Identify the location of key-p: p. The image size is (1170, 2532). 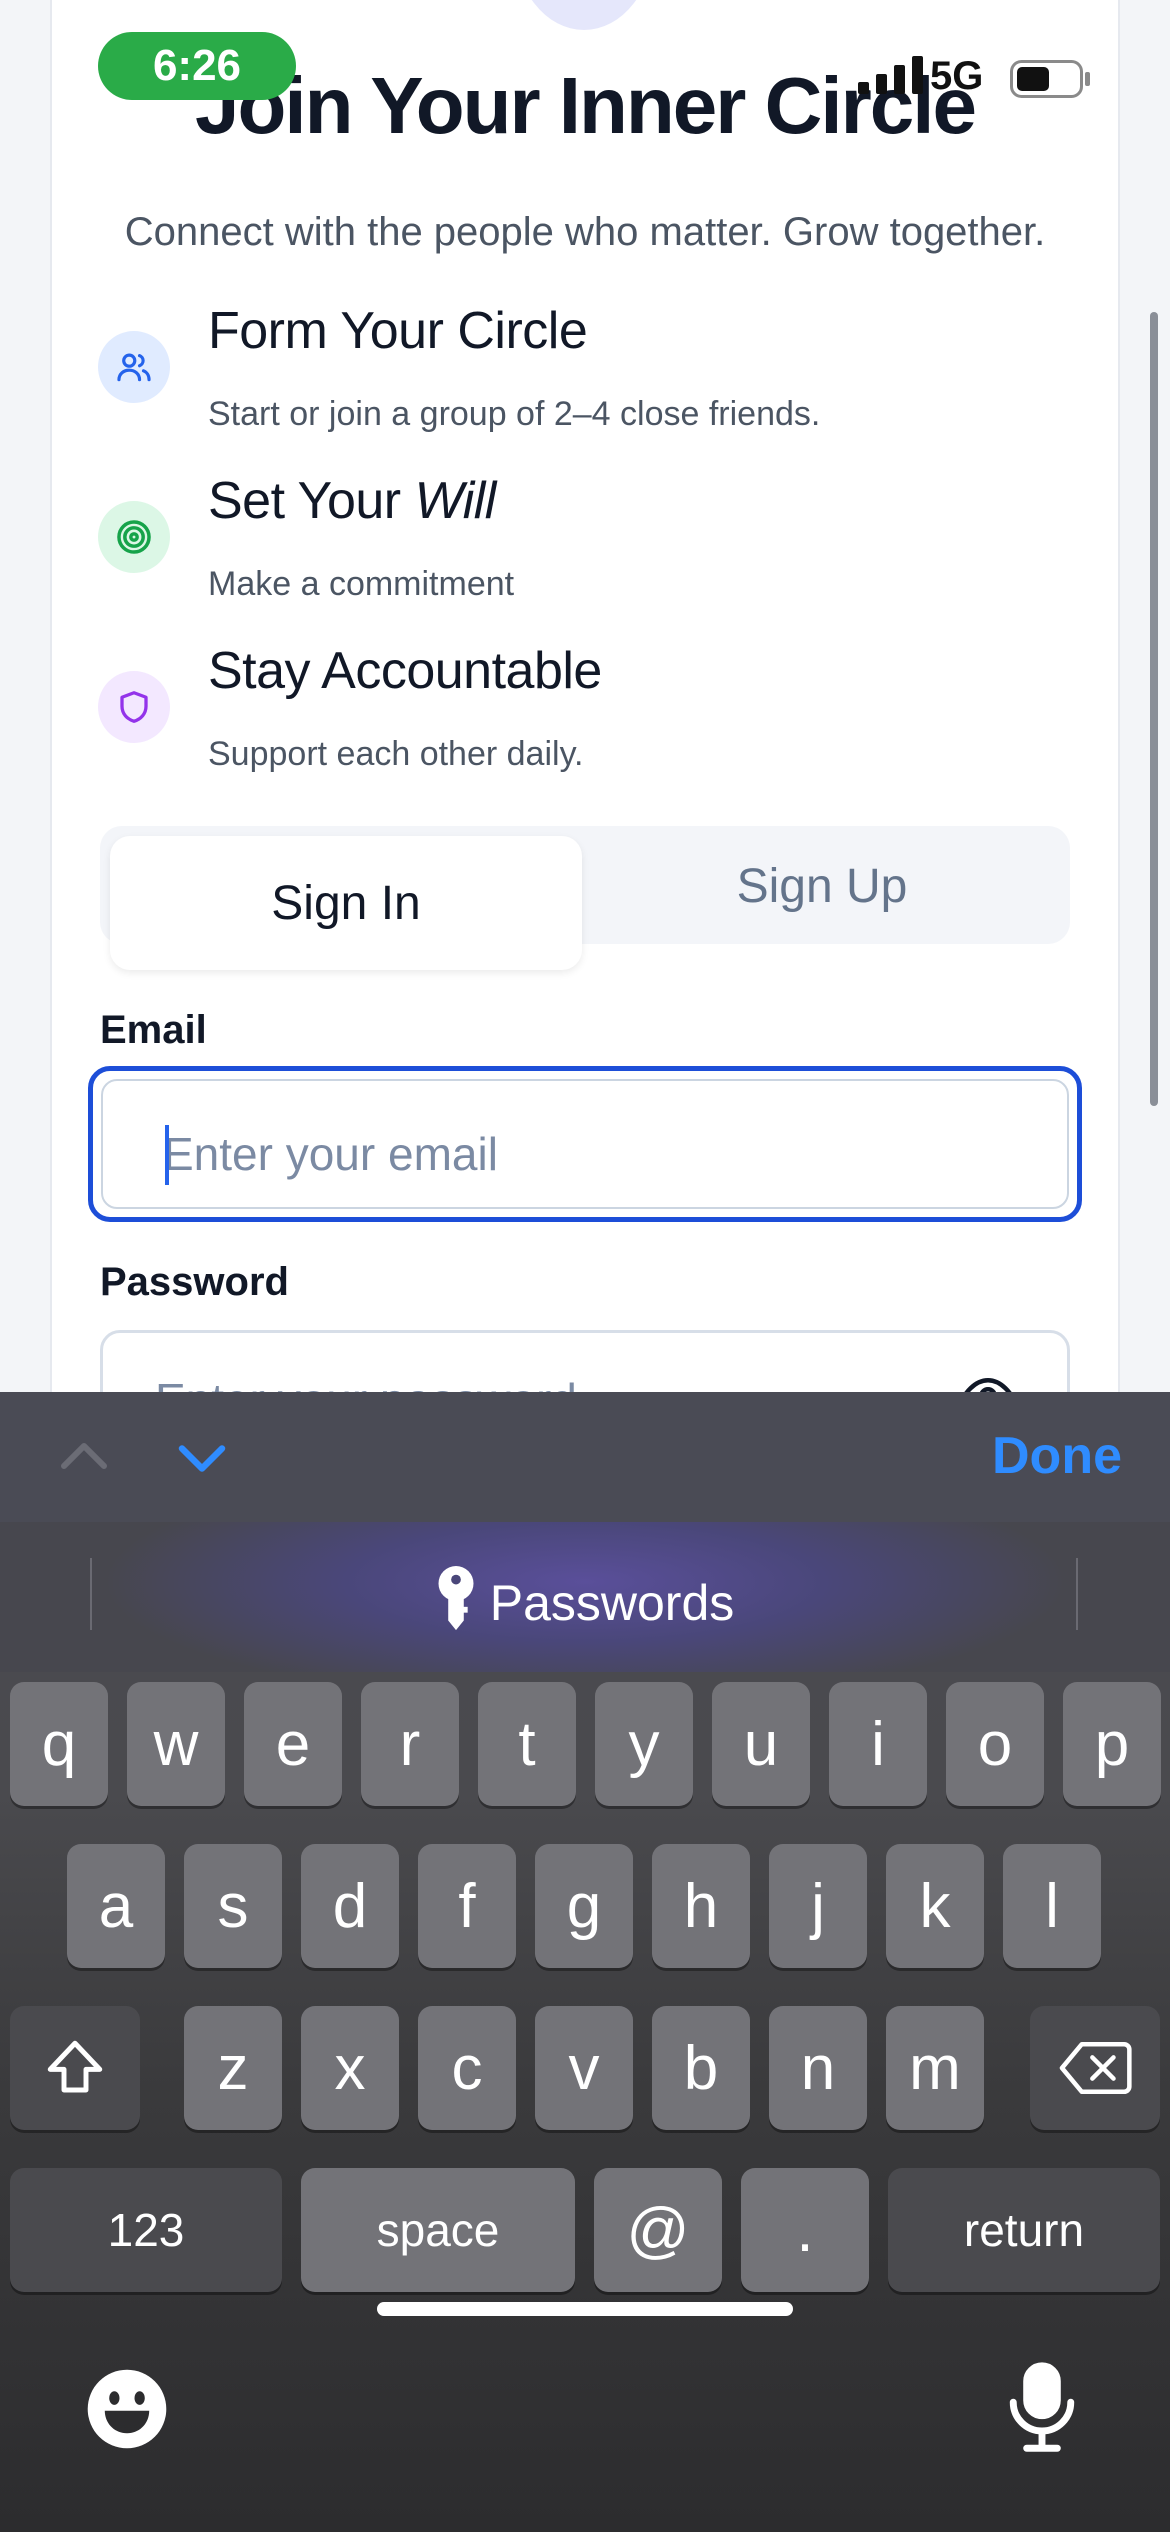
(1112, 1744).